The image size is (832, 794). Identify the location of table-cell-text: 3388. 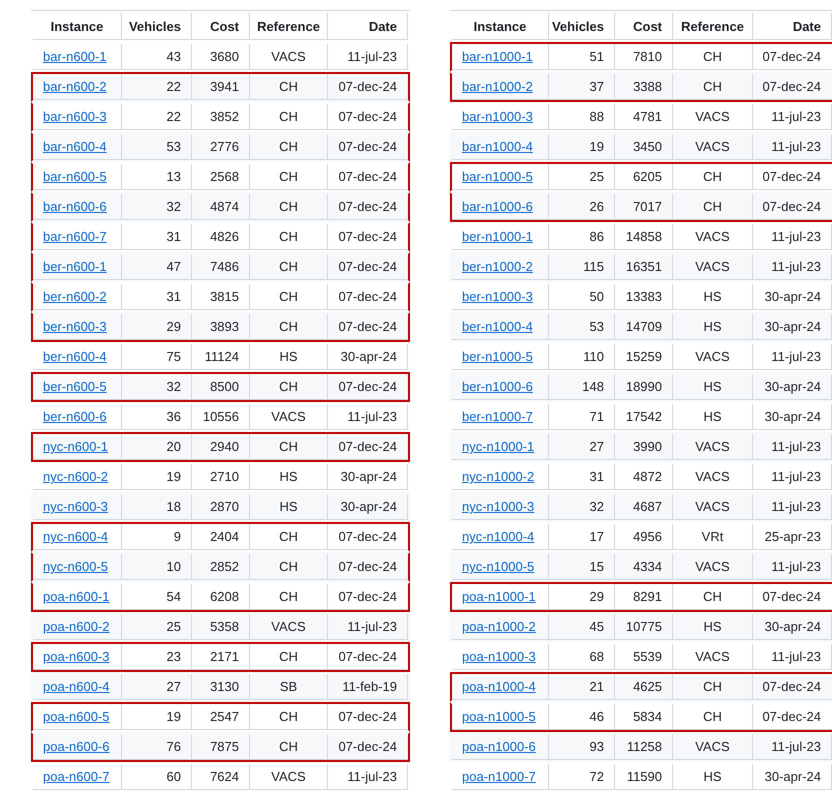
(647, 86).